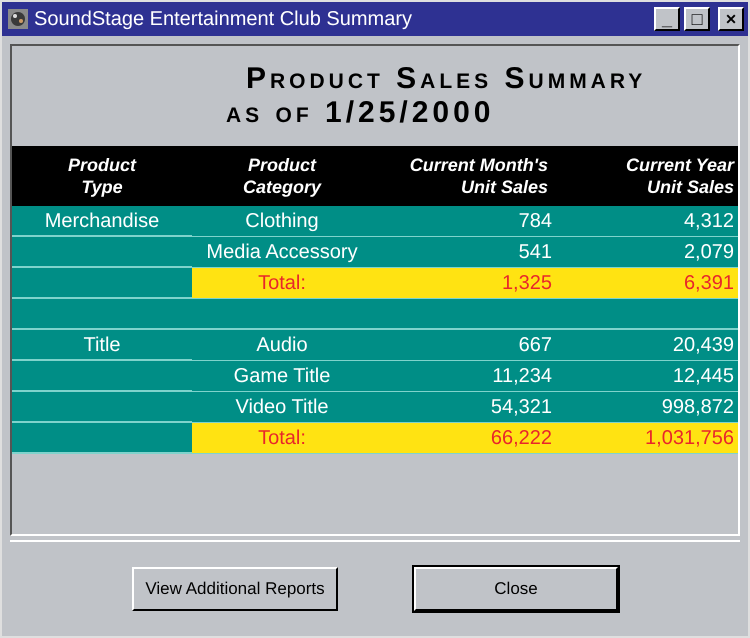  What do you see at coordinates (361, 113) in the screenshot?
I see `report-subtitle: as of 1/25/2000` at bounding box center [361, 113].